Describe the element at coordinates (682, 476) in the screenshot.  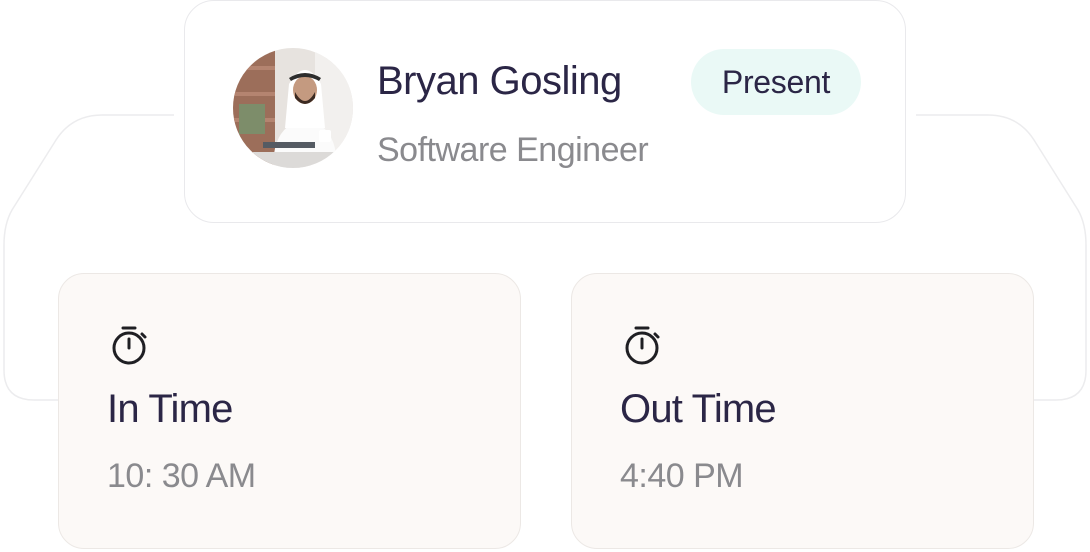
I see `out-time-value: 4:40 PM` at that location.